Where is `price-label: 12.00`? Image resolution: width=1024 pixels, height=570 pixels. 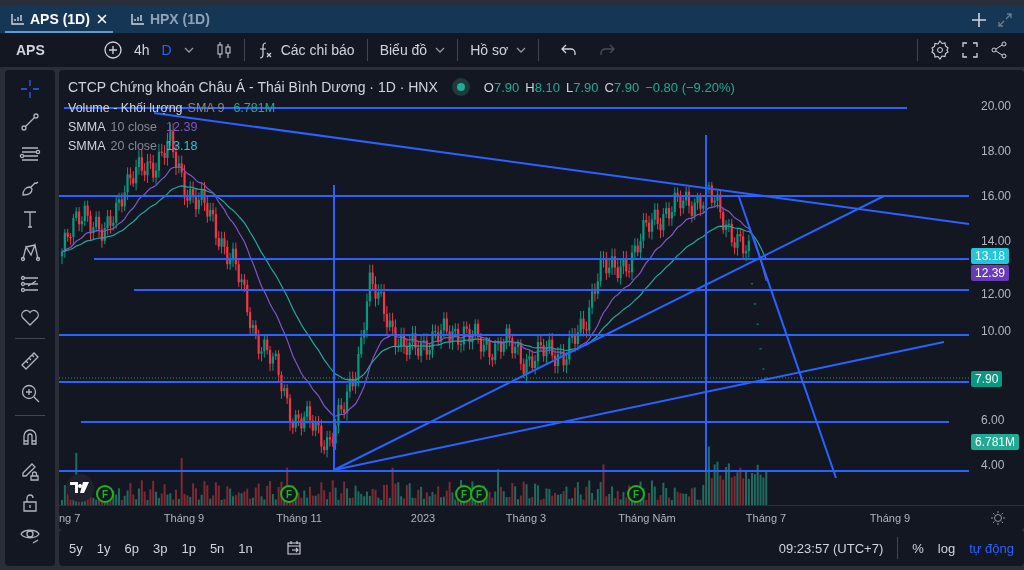
price-label: 12.00 is located at coordinates (996, 294).